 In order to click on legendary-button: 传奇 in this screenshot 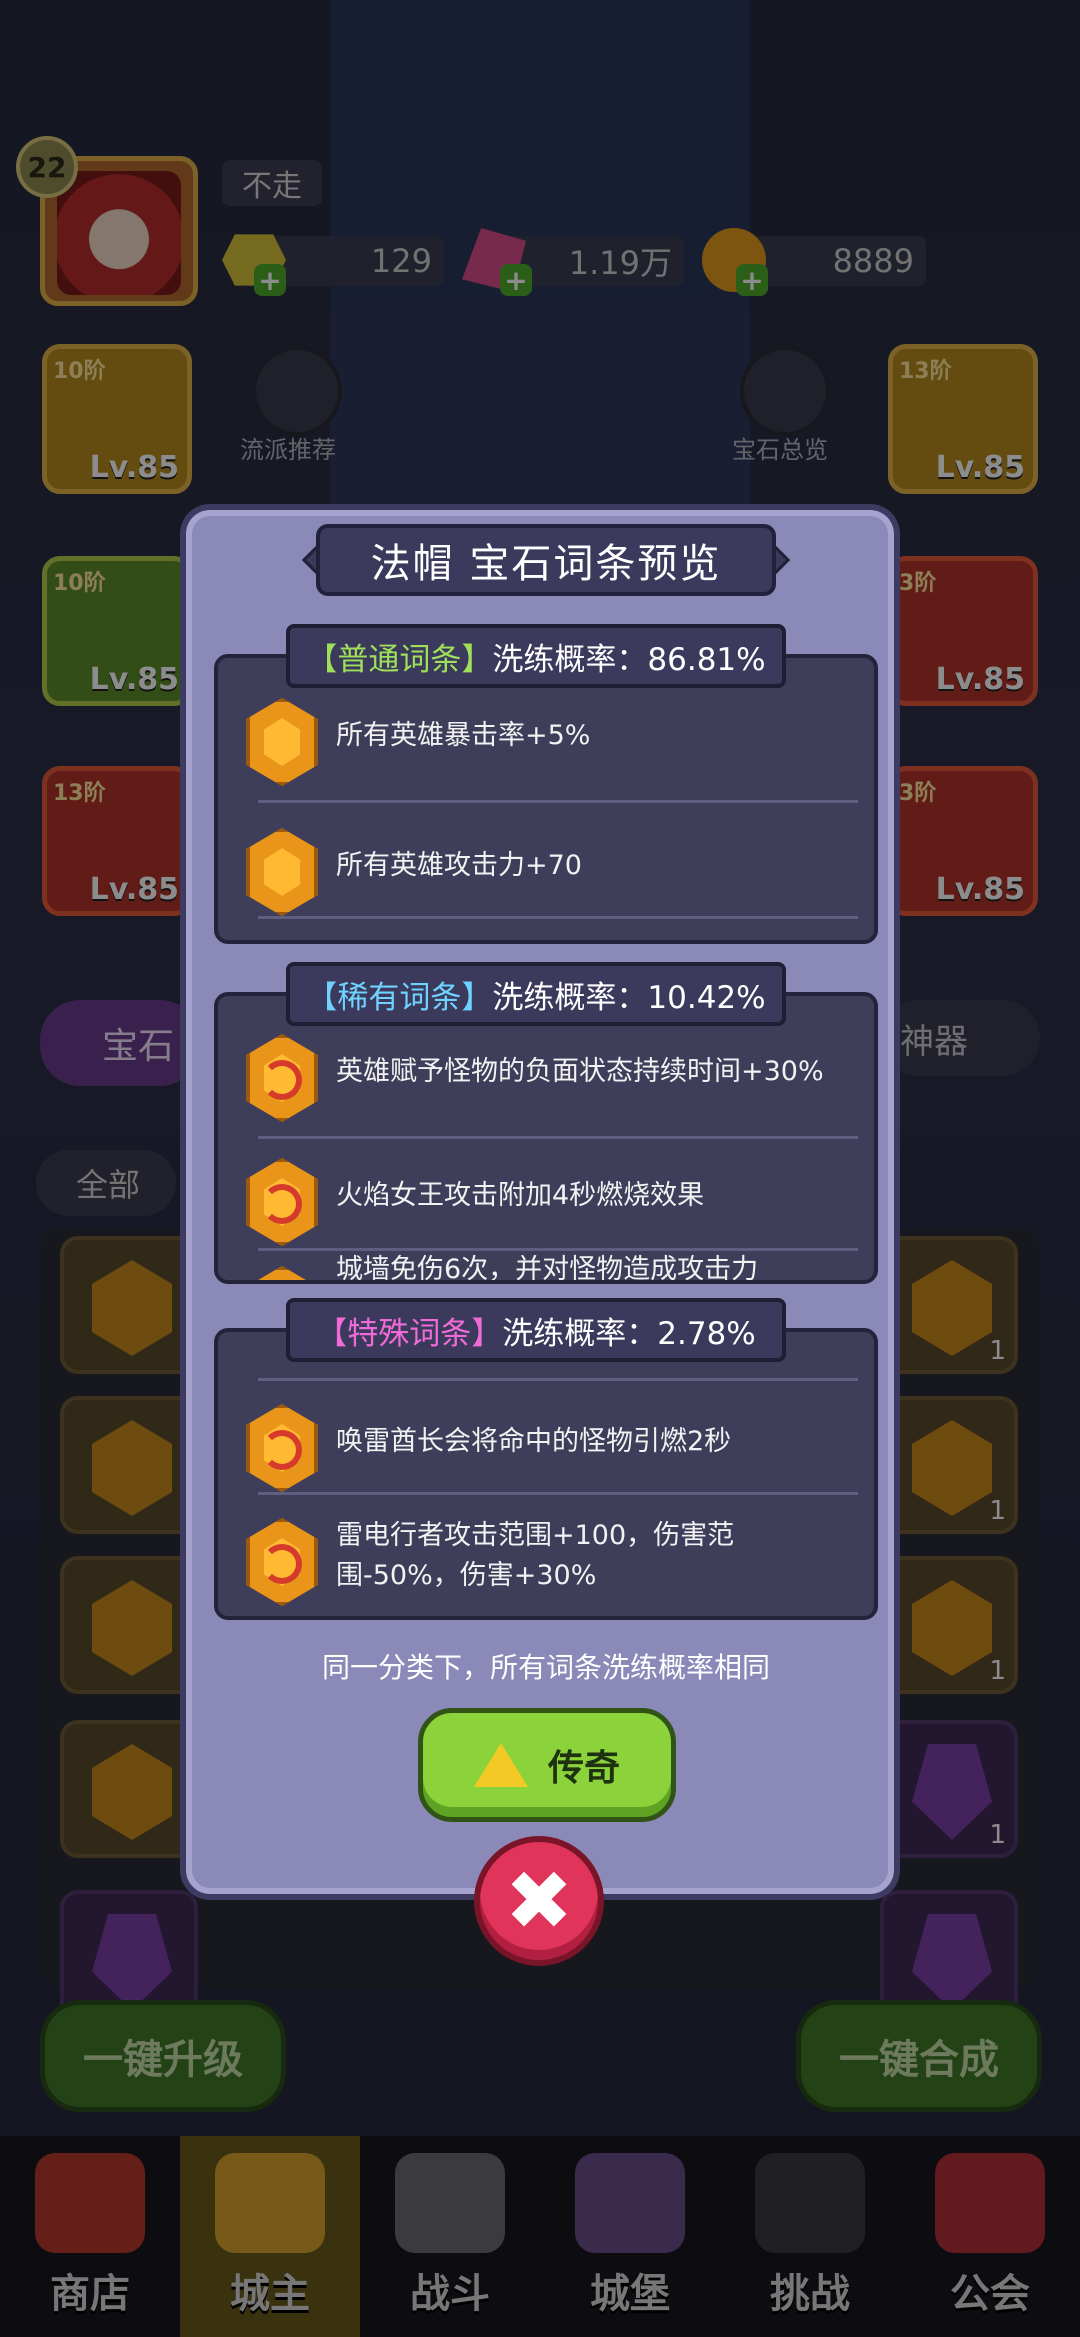, I will do `click(547, 1765)`.